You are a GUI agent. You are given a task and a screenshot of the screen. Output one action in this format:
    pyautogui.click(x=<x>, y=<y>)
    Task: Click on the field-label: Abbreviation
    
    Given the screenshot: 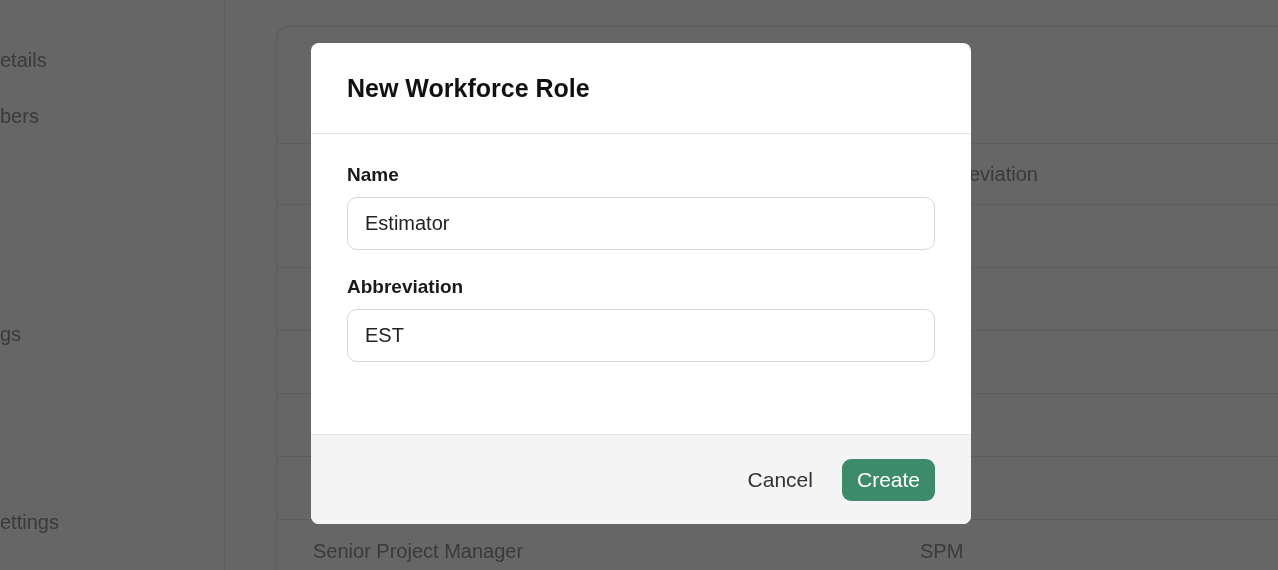 What is the action you would take?
    pyautogui.click(x=406, y=287)
    